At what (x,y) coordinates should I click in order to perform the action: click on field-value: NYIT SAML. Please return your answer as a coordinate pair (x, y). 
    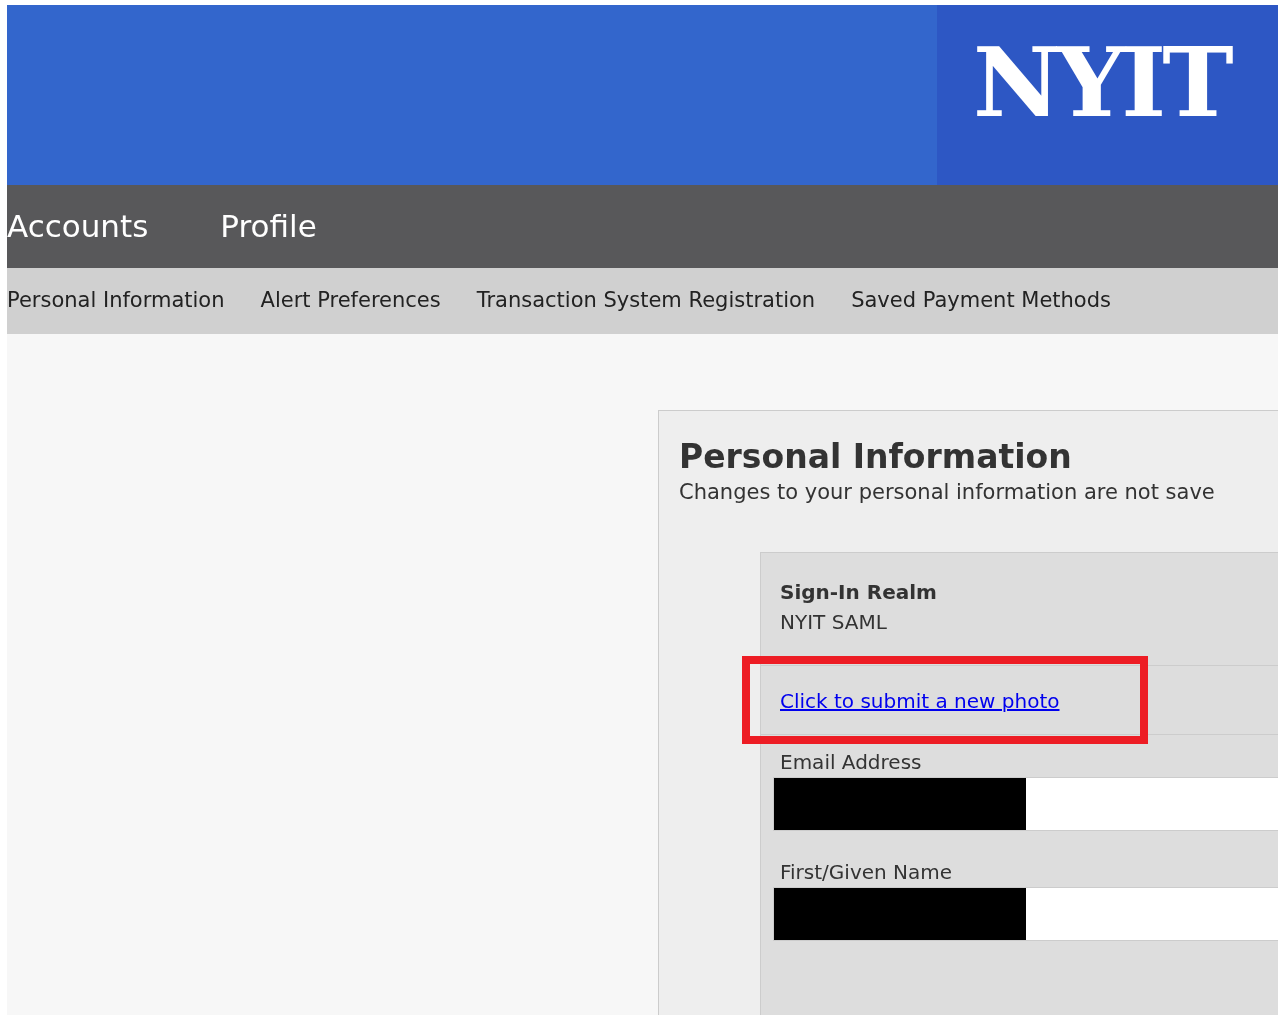
    Looking at the image, I should click on (834, 623).